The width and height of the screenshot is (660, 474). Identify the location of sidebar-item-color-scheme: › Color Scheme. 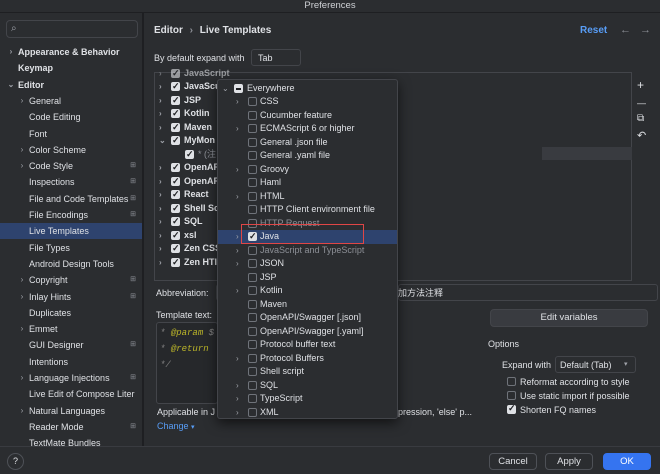
(71, 150).